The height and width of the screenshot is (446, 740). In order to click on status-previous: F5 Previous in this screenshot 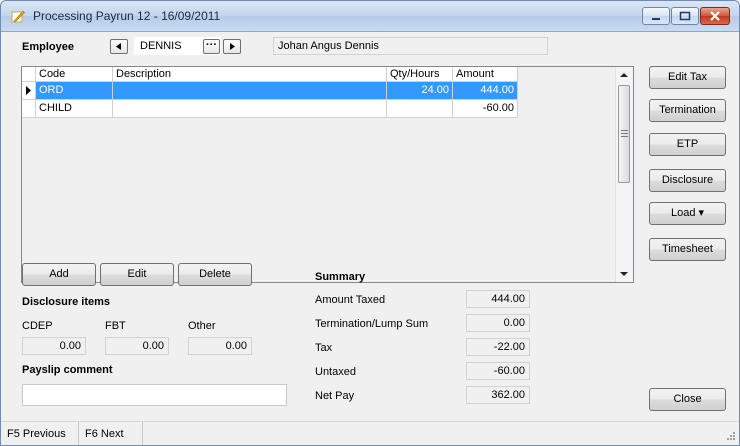, I will do `click(40, 433)`.